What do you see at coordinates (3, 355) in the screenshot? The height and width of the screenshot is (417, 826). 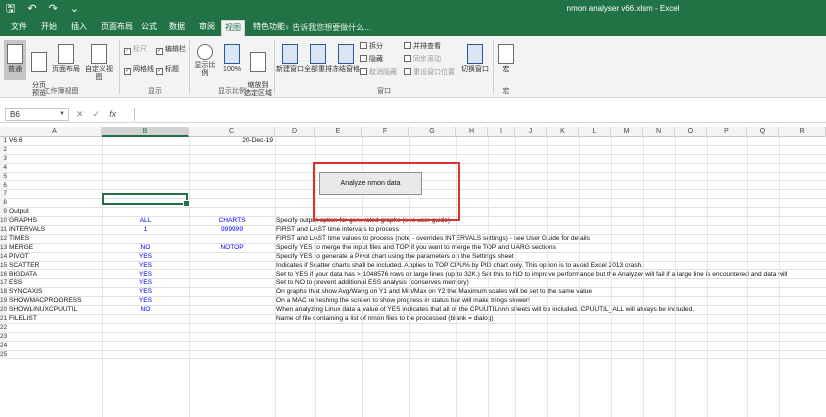 I see `row-header: 25` at bounding box center [3, 355].